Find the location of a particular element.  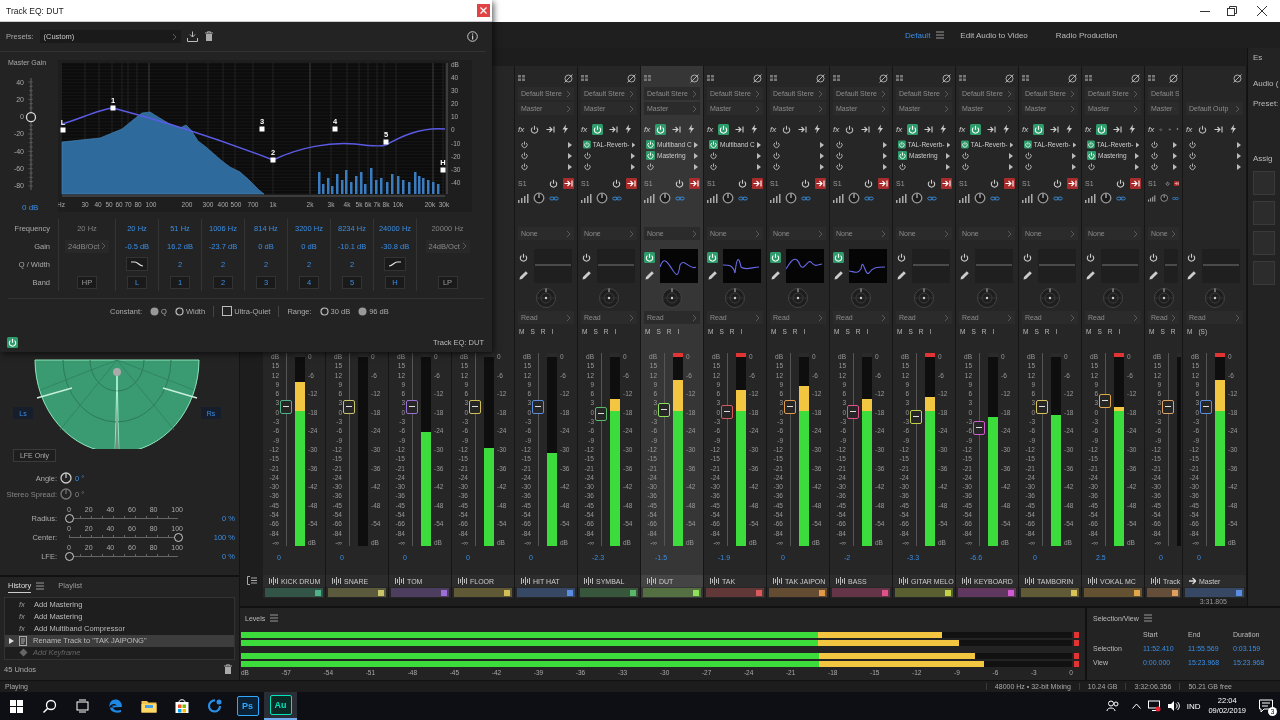

taskbar-app: Ps is located at coordinates (247, 706).